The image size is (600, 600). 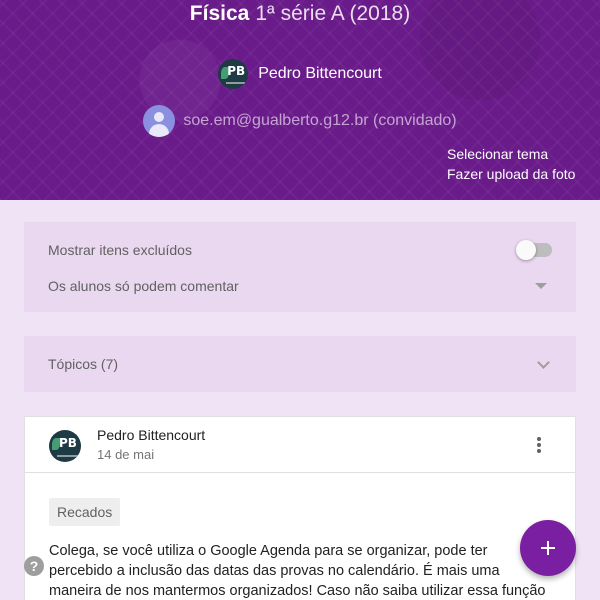 I want to click on post-header: PB Pedro Bittencourt 14 de mai, so click(x=300, y=445).